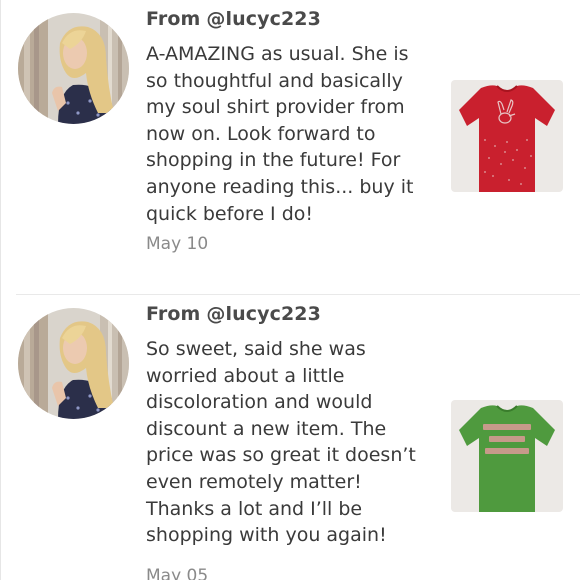  Describe the element at coordinates (177, 573) in the screenshot. I see `review-date: May 05` at that location.